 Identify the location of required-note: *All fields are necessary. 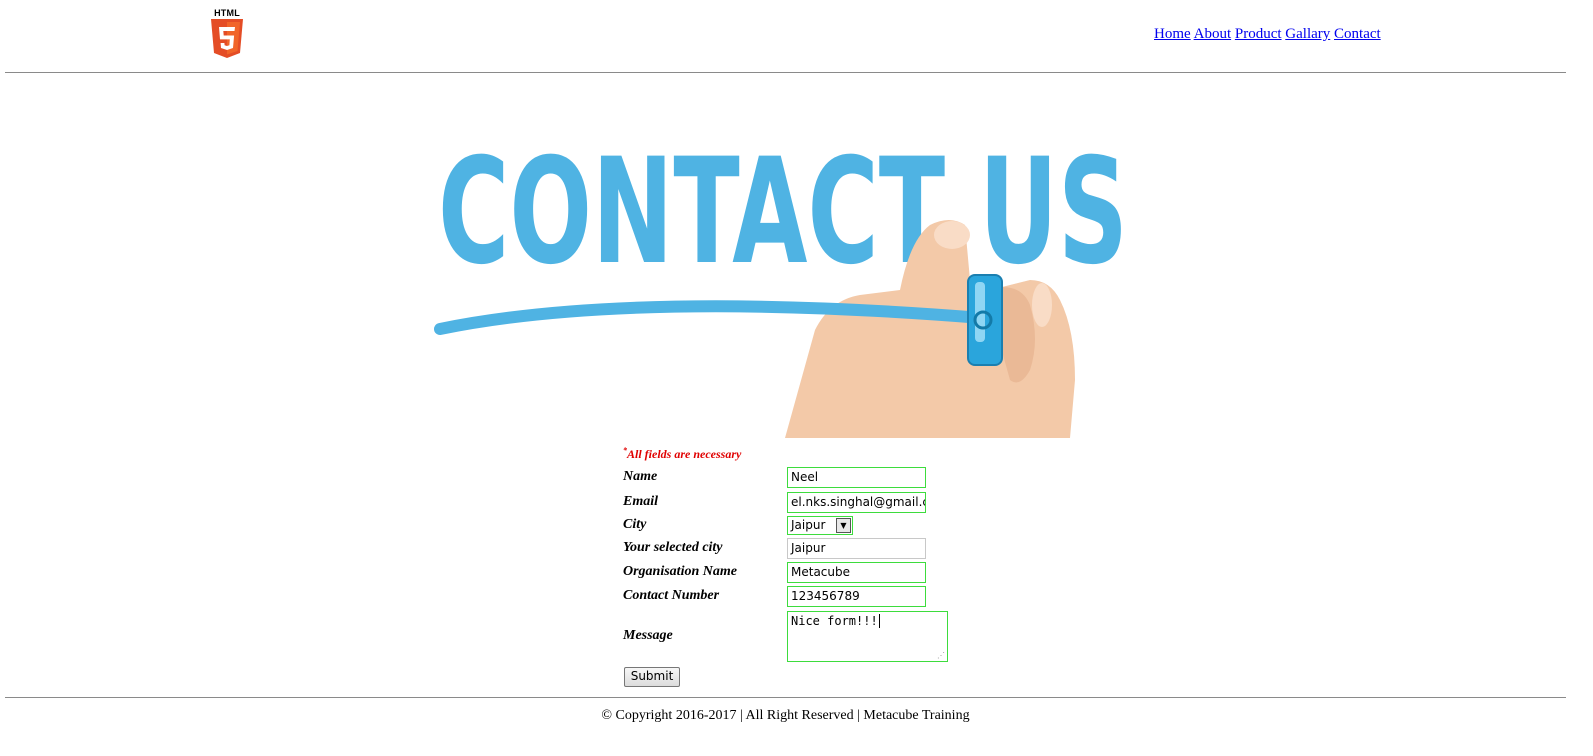
(682, 454).